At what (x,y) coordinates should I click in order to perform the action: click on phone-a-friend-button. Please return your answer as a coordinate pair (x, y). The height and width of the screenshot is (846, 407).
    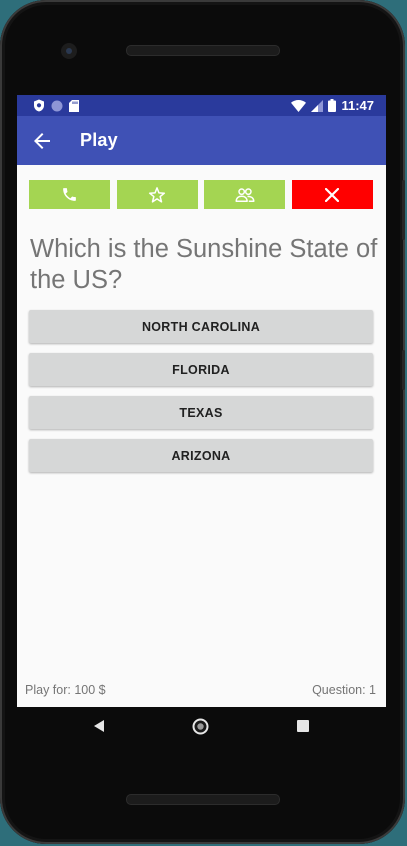
    Looking at the image, I should click on (69, 194).